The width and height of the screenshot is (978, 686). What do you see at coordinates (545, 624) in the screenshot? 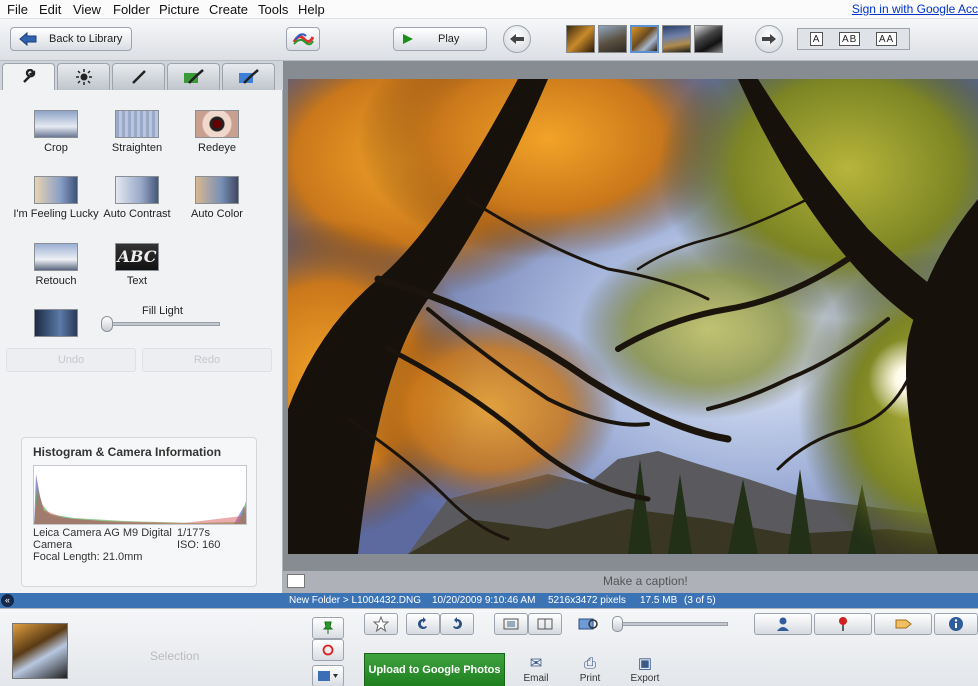
I see `actual-size-button` at bounding box center [545, 624].